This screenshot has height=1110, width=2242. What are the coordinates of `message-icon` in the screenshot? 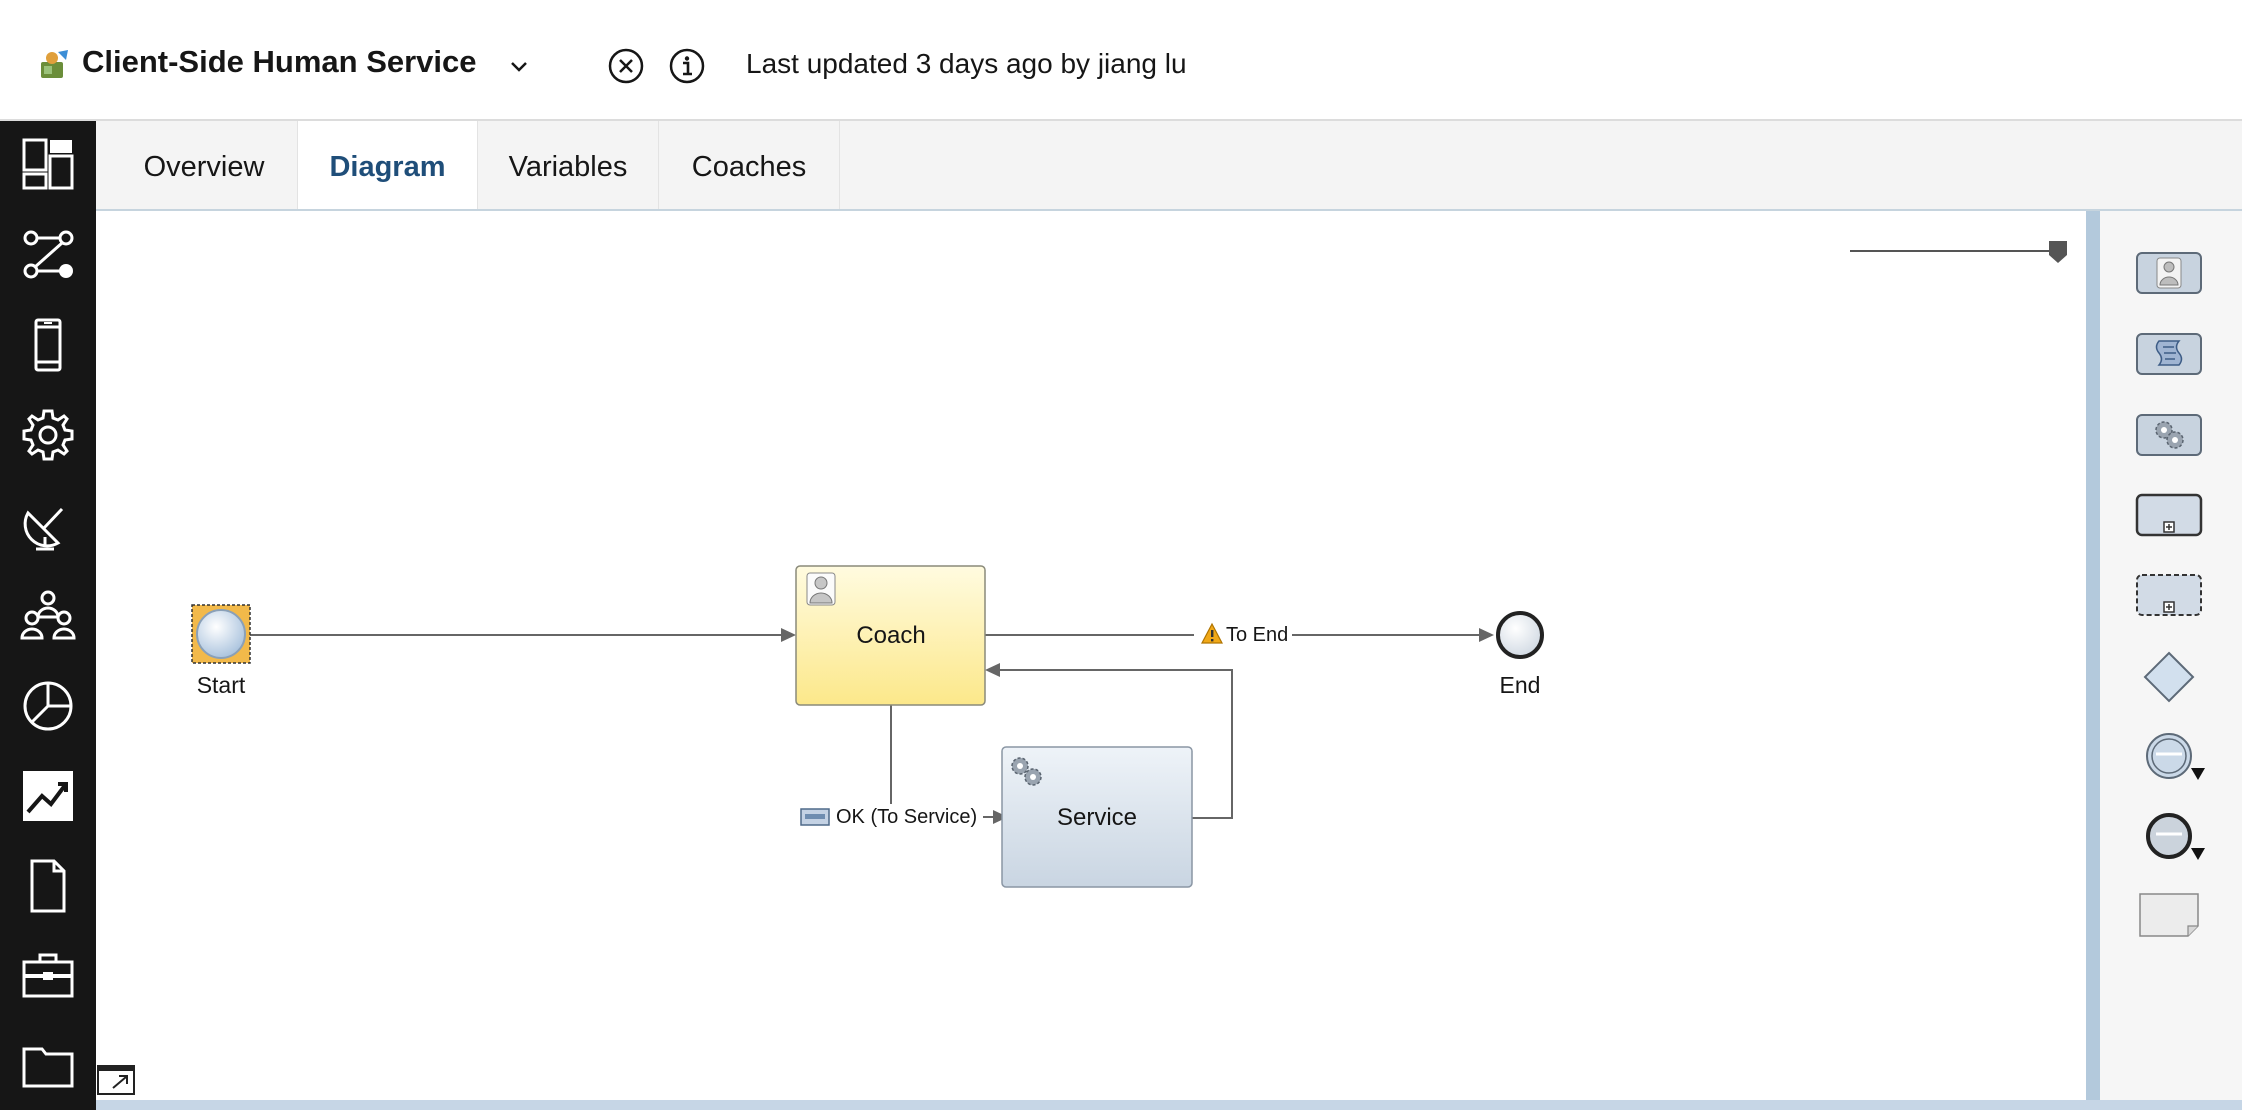 It's located at (815, 817).